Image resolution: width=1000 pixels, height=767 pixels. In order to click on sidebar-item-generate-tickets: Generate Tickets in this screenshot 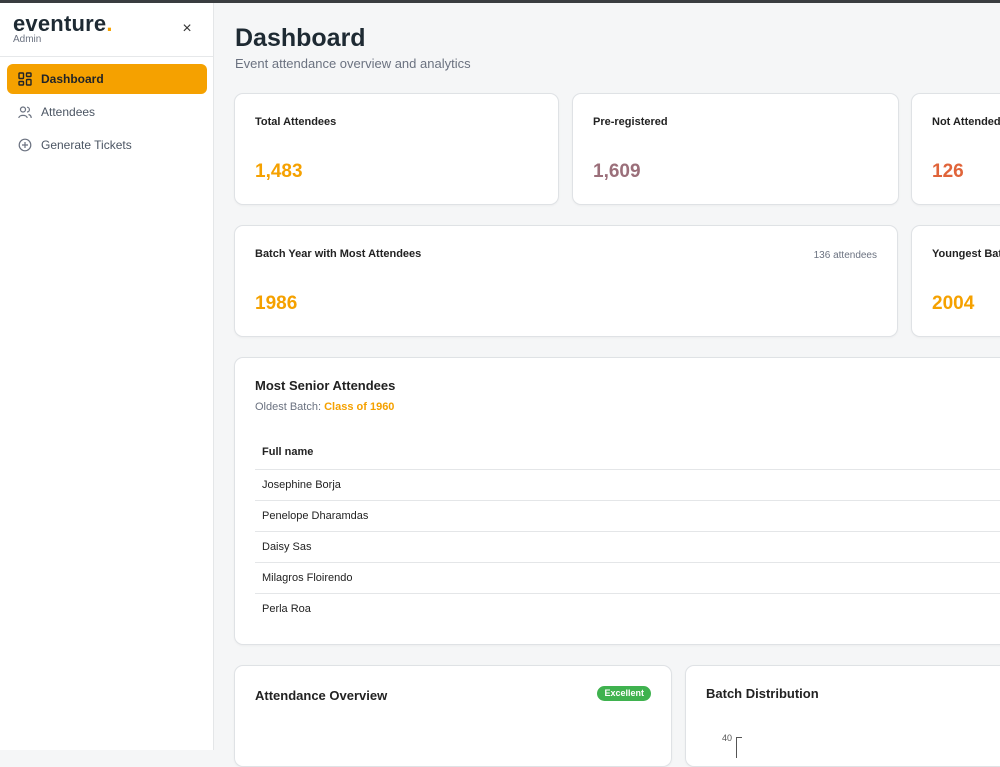, I will do `click(107, 145)`.